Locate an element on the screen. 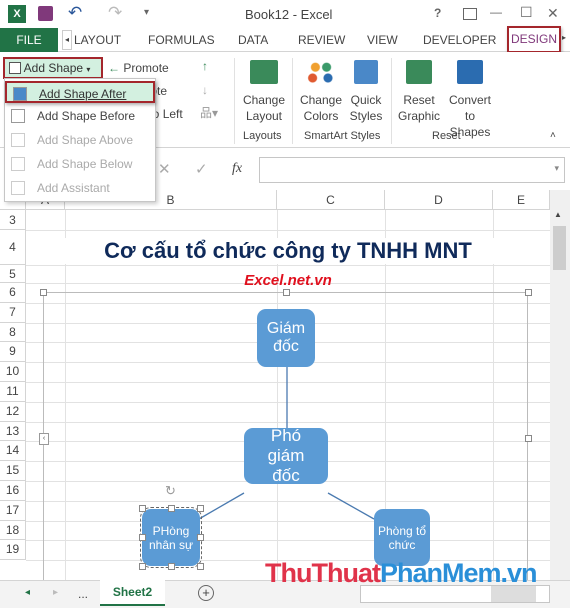  undo-icon: ↶ is located at coordinates (75, 13).